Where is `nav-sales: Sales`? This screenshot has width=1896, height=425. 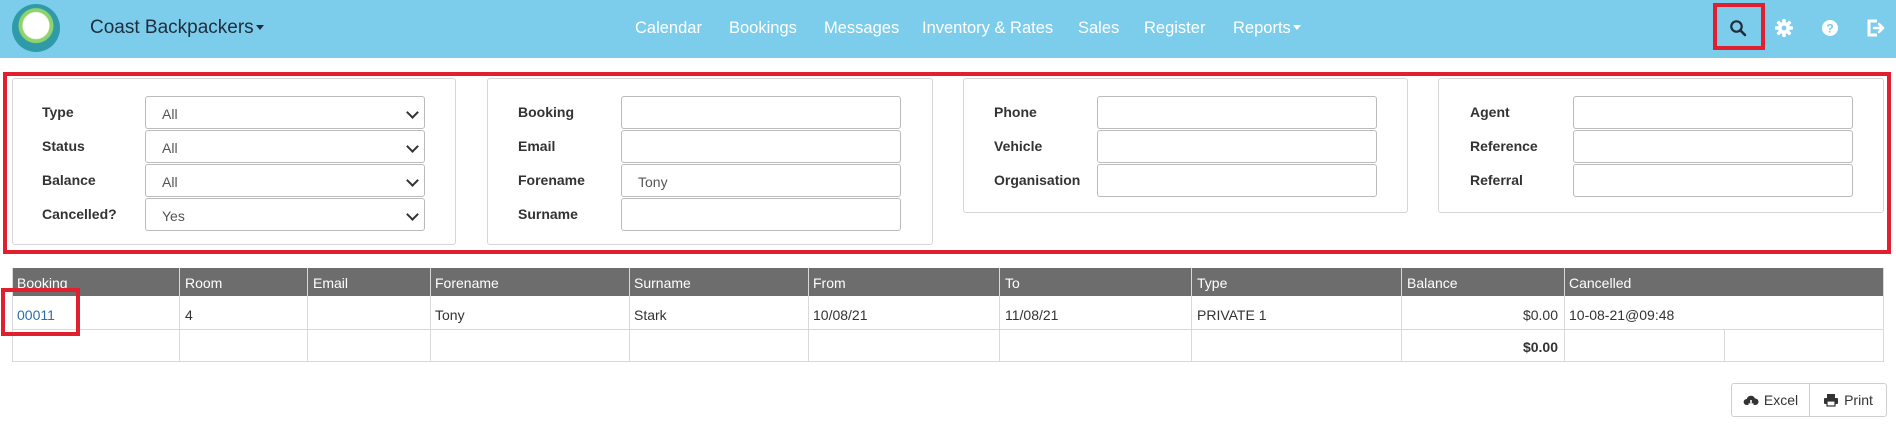 nav-sales: Sales is located at coordinates (1098, 28).